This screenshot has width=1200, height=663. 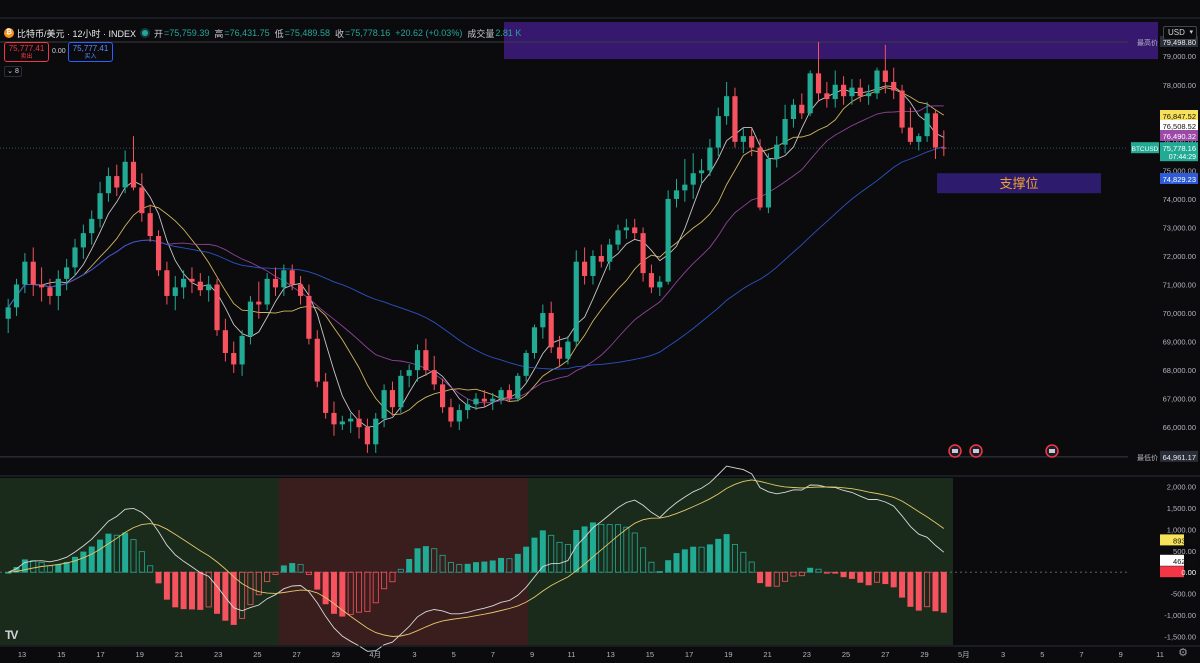 I want to click on currency-select: USD ▾, so click(x=1180, y=33).